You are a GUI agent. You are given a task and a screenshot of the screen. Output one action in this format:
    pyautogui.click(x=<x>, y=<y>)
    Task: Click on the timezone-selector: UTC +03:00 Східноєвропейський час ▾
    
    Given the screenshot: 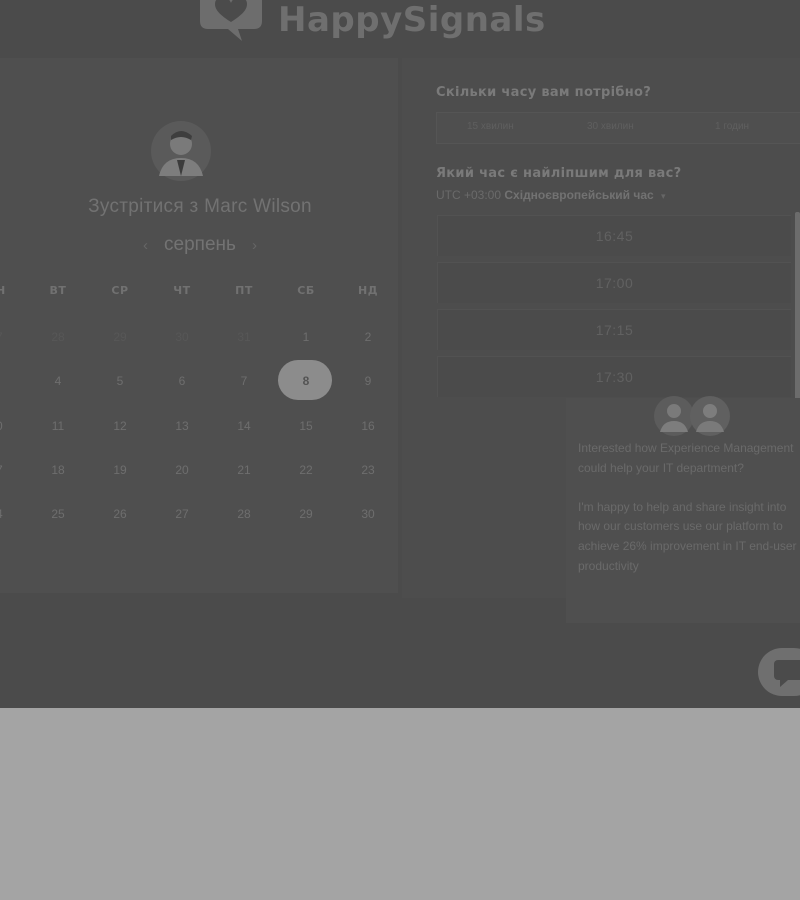 What is the action you would take?
    pyautogui.click(x=551, y=195)
    